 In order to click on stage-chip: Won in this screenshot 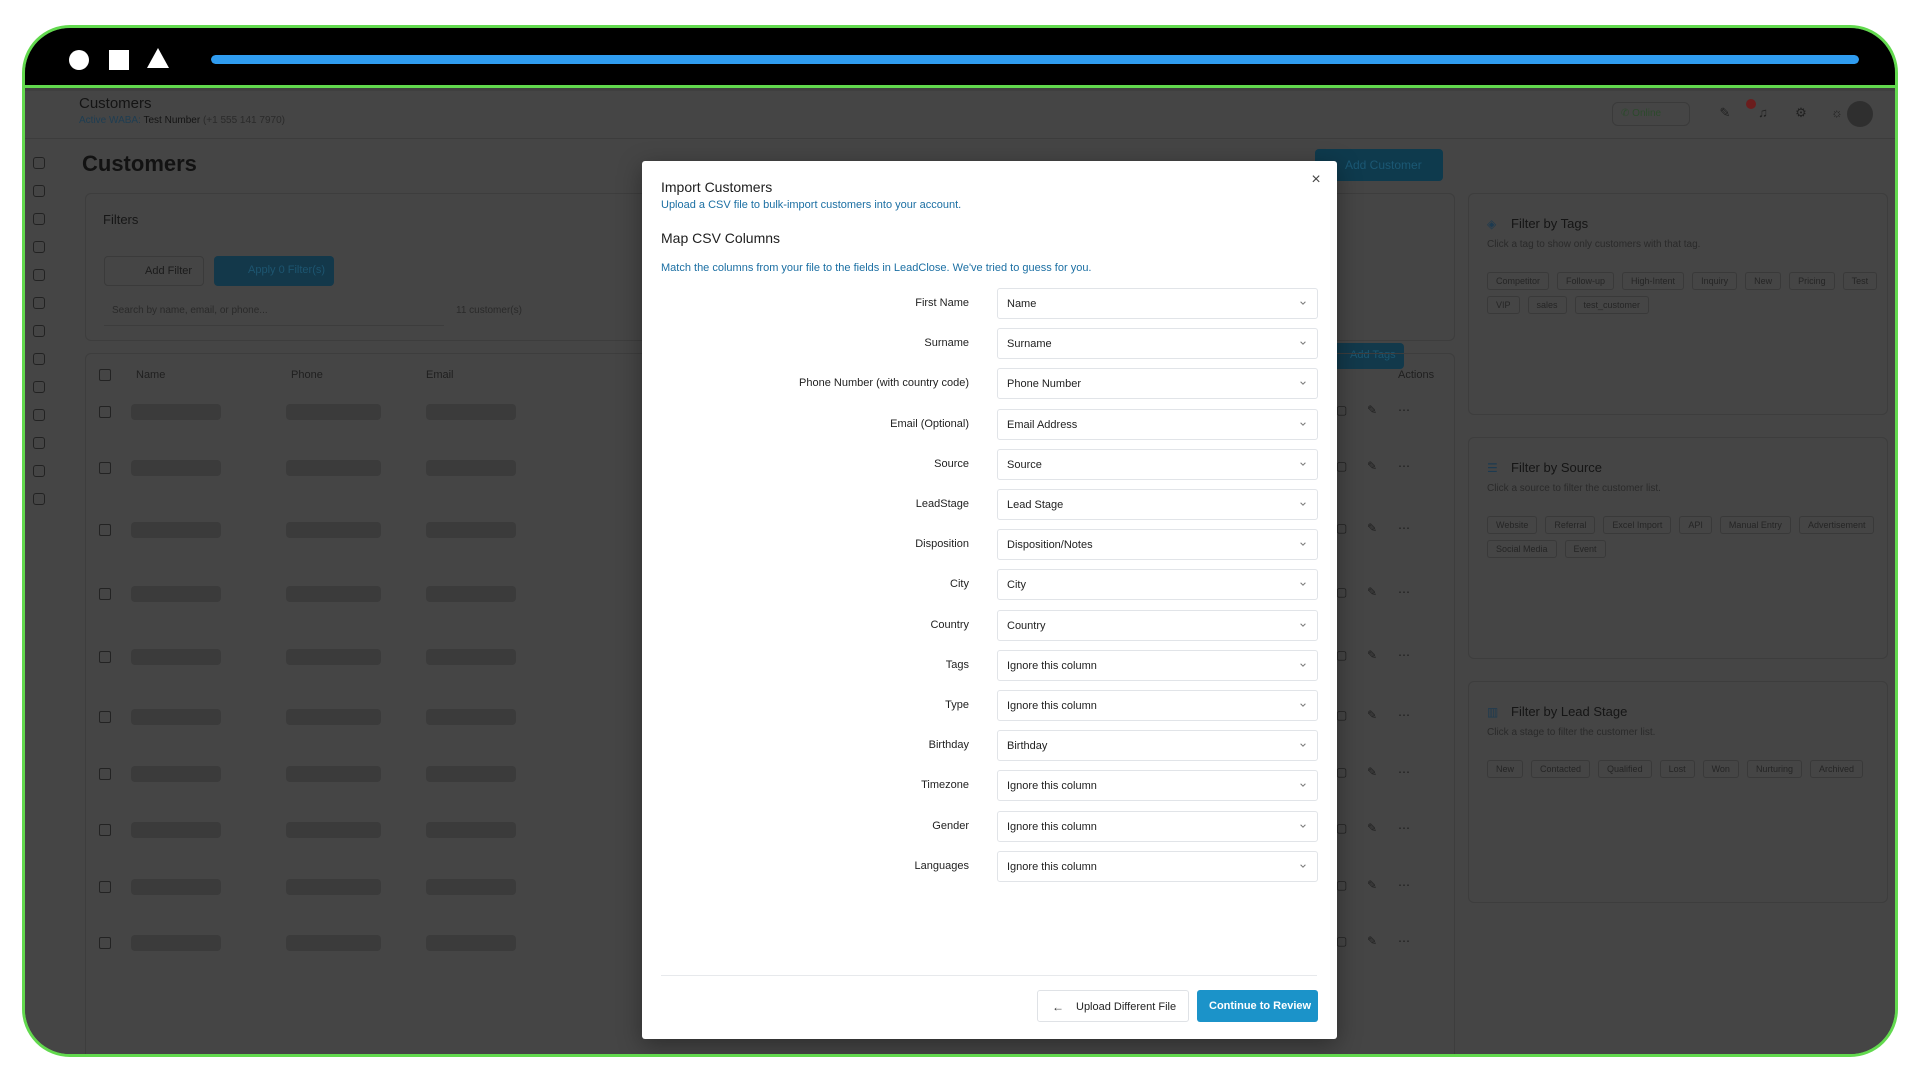, I will do `click(1720, 769)`.